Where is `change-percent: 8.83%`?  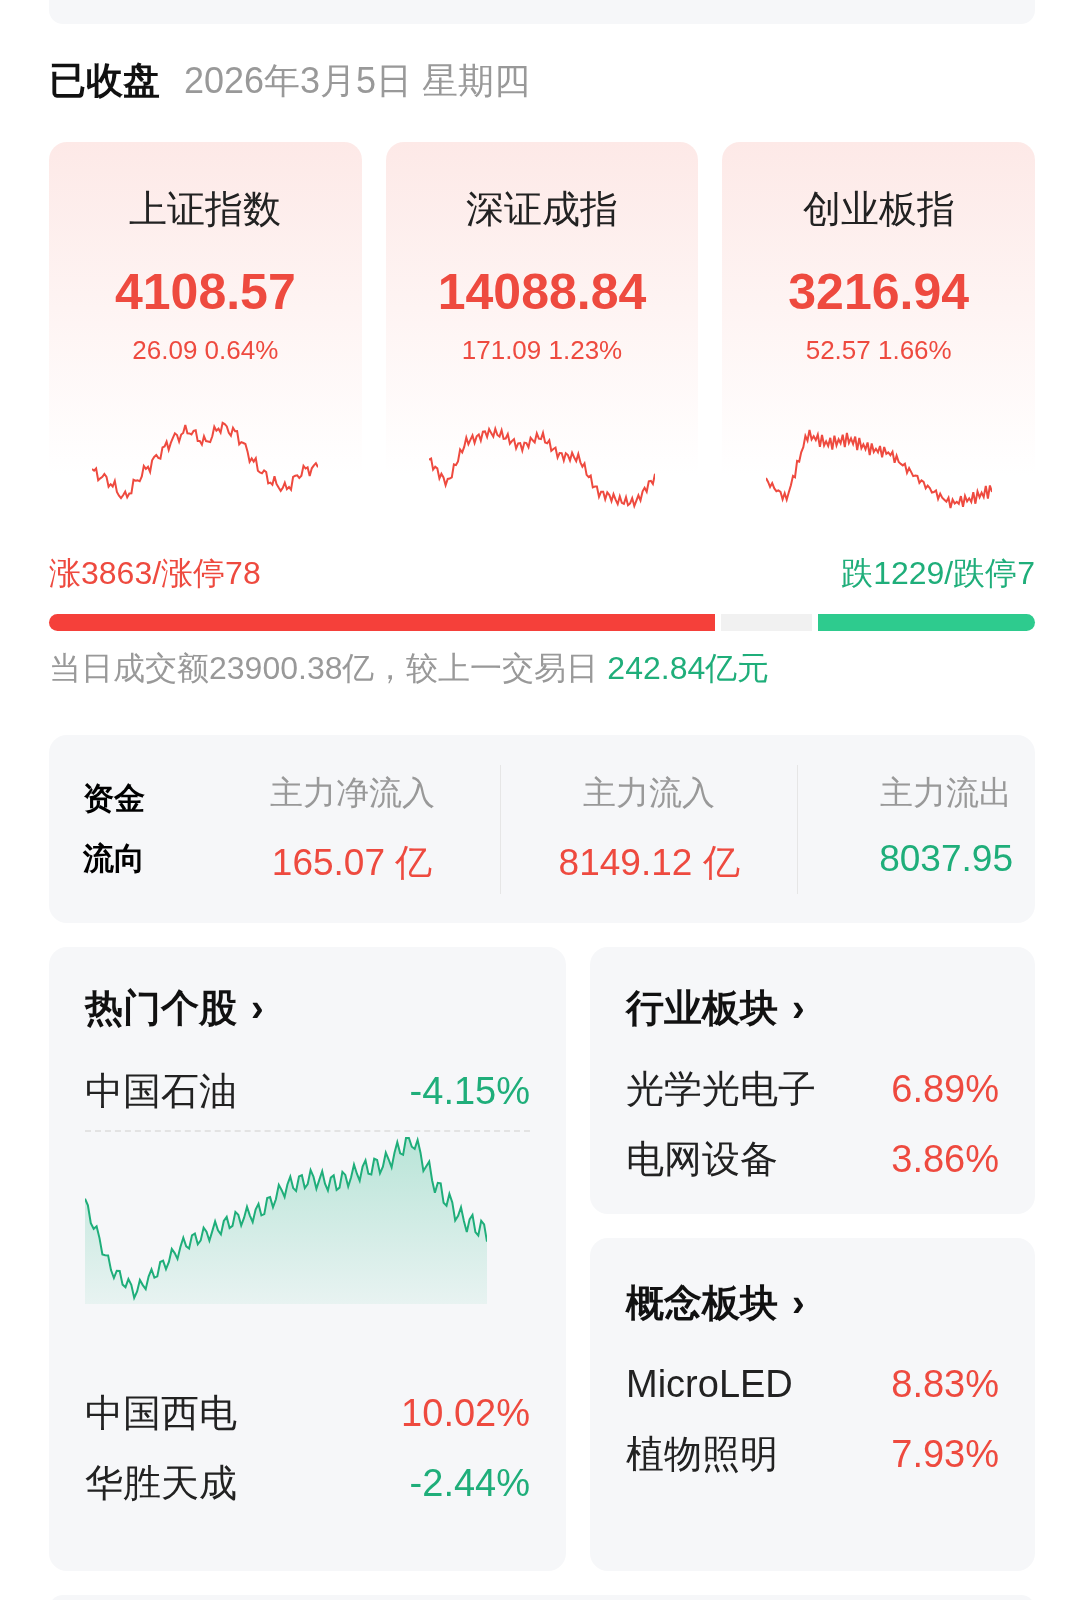 change-percent: 8.83% is located at coordinates (945, 1384).